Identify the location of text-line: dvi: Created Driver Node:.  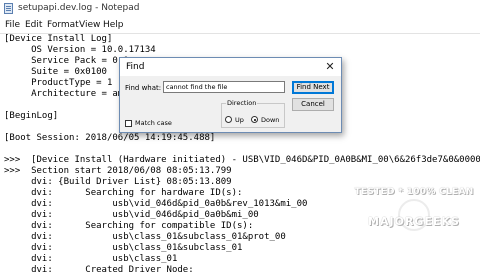
(99, 270).